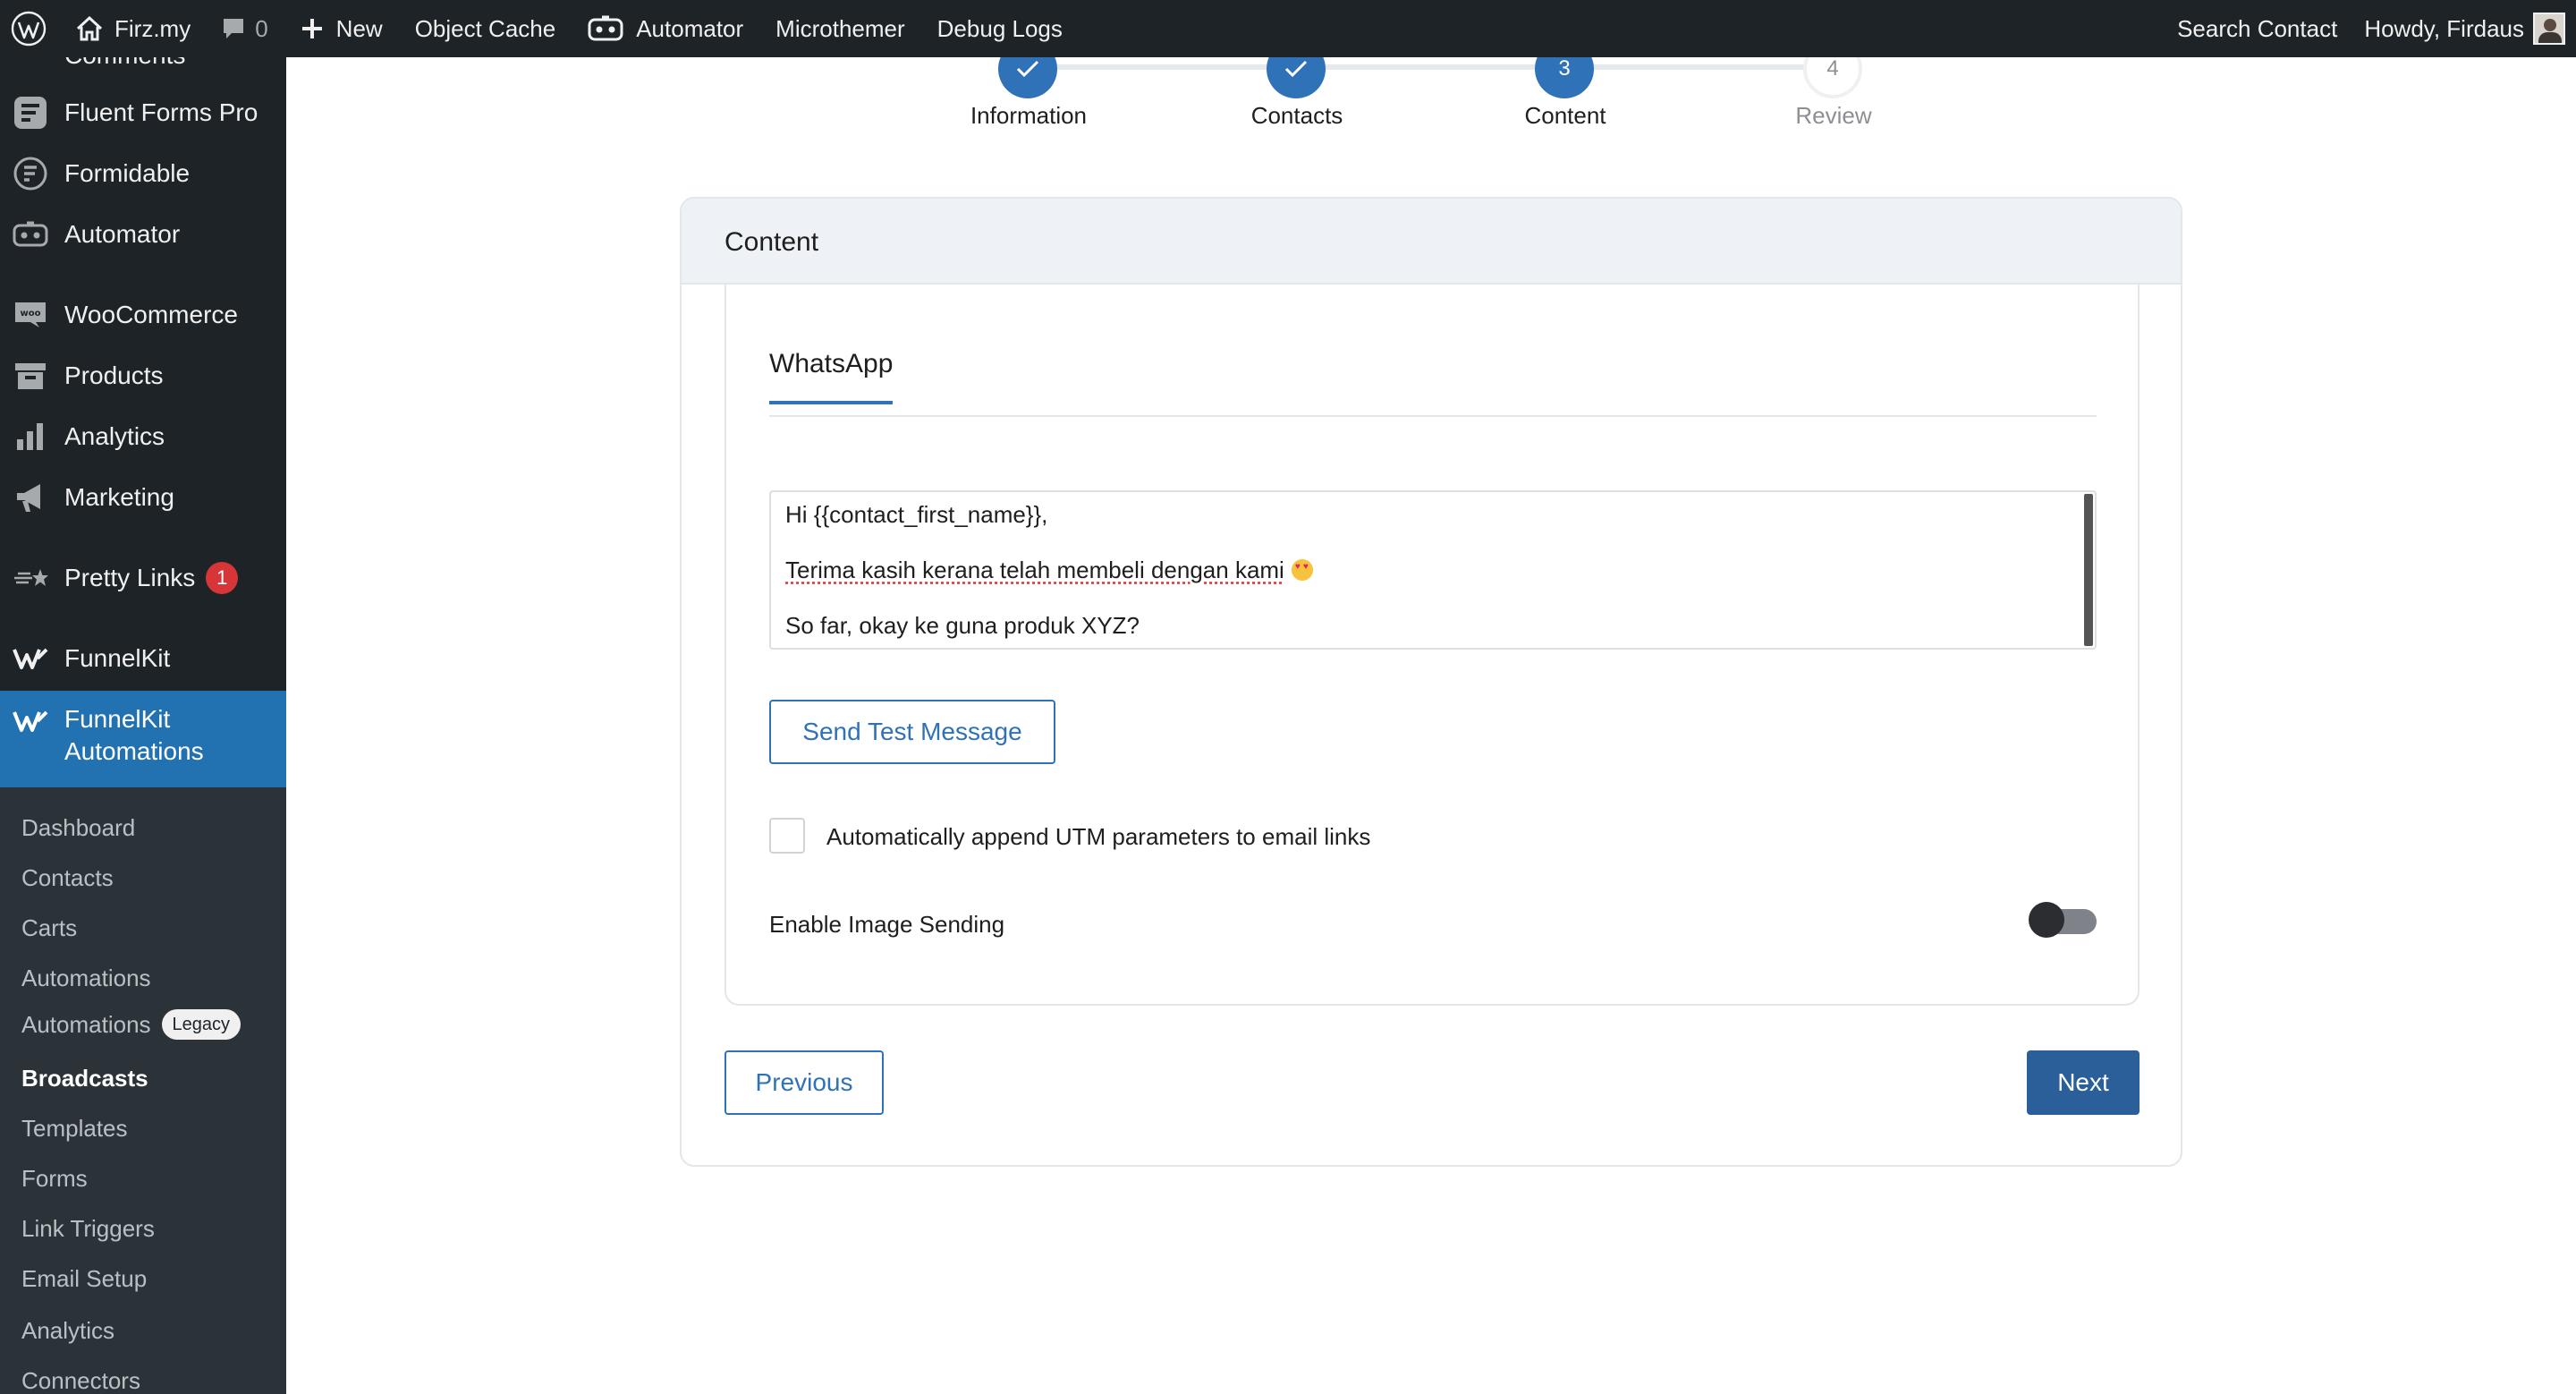 The height and width of the screenshot is (1394, 2576). I want to click on image-sending-toggle, so click(2063, 920).